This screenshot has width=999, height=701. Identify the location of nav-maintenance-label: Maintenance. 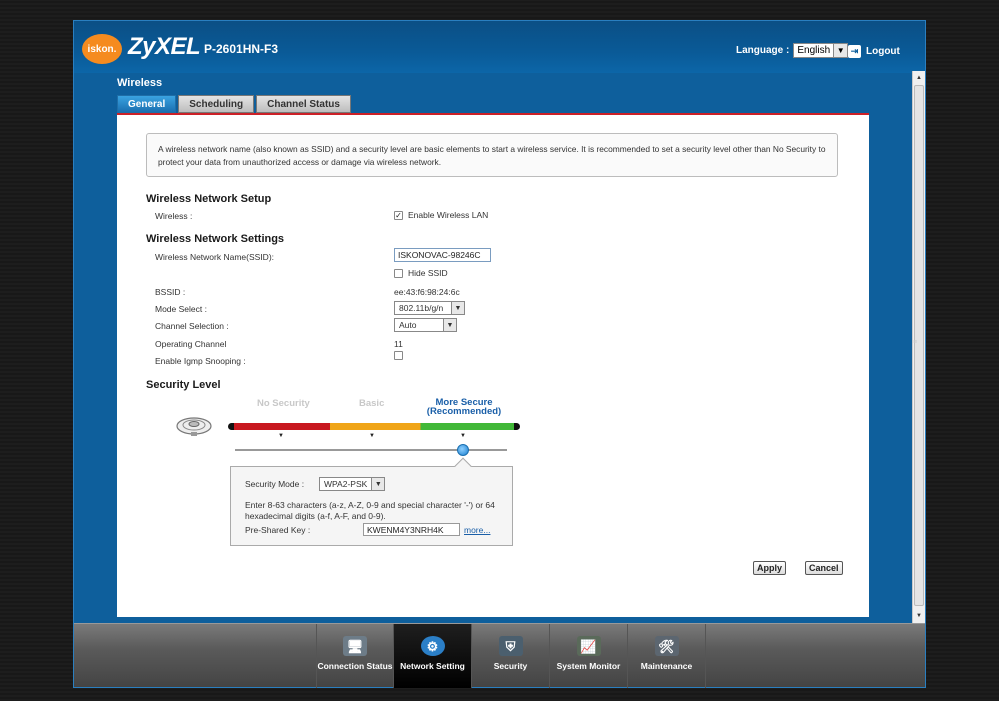
(666, 666).